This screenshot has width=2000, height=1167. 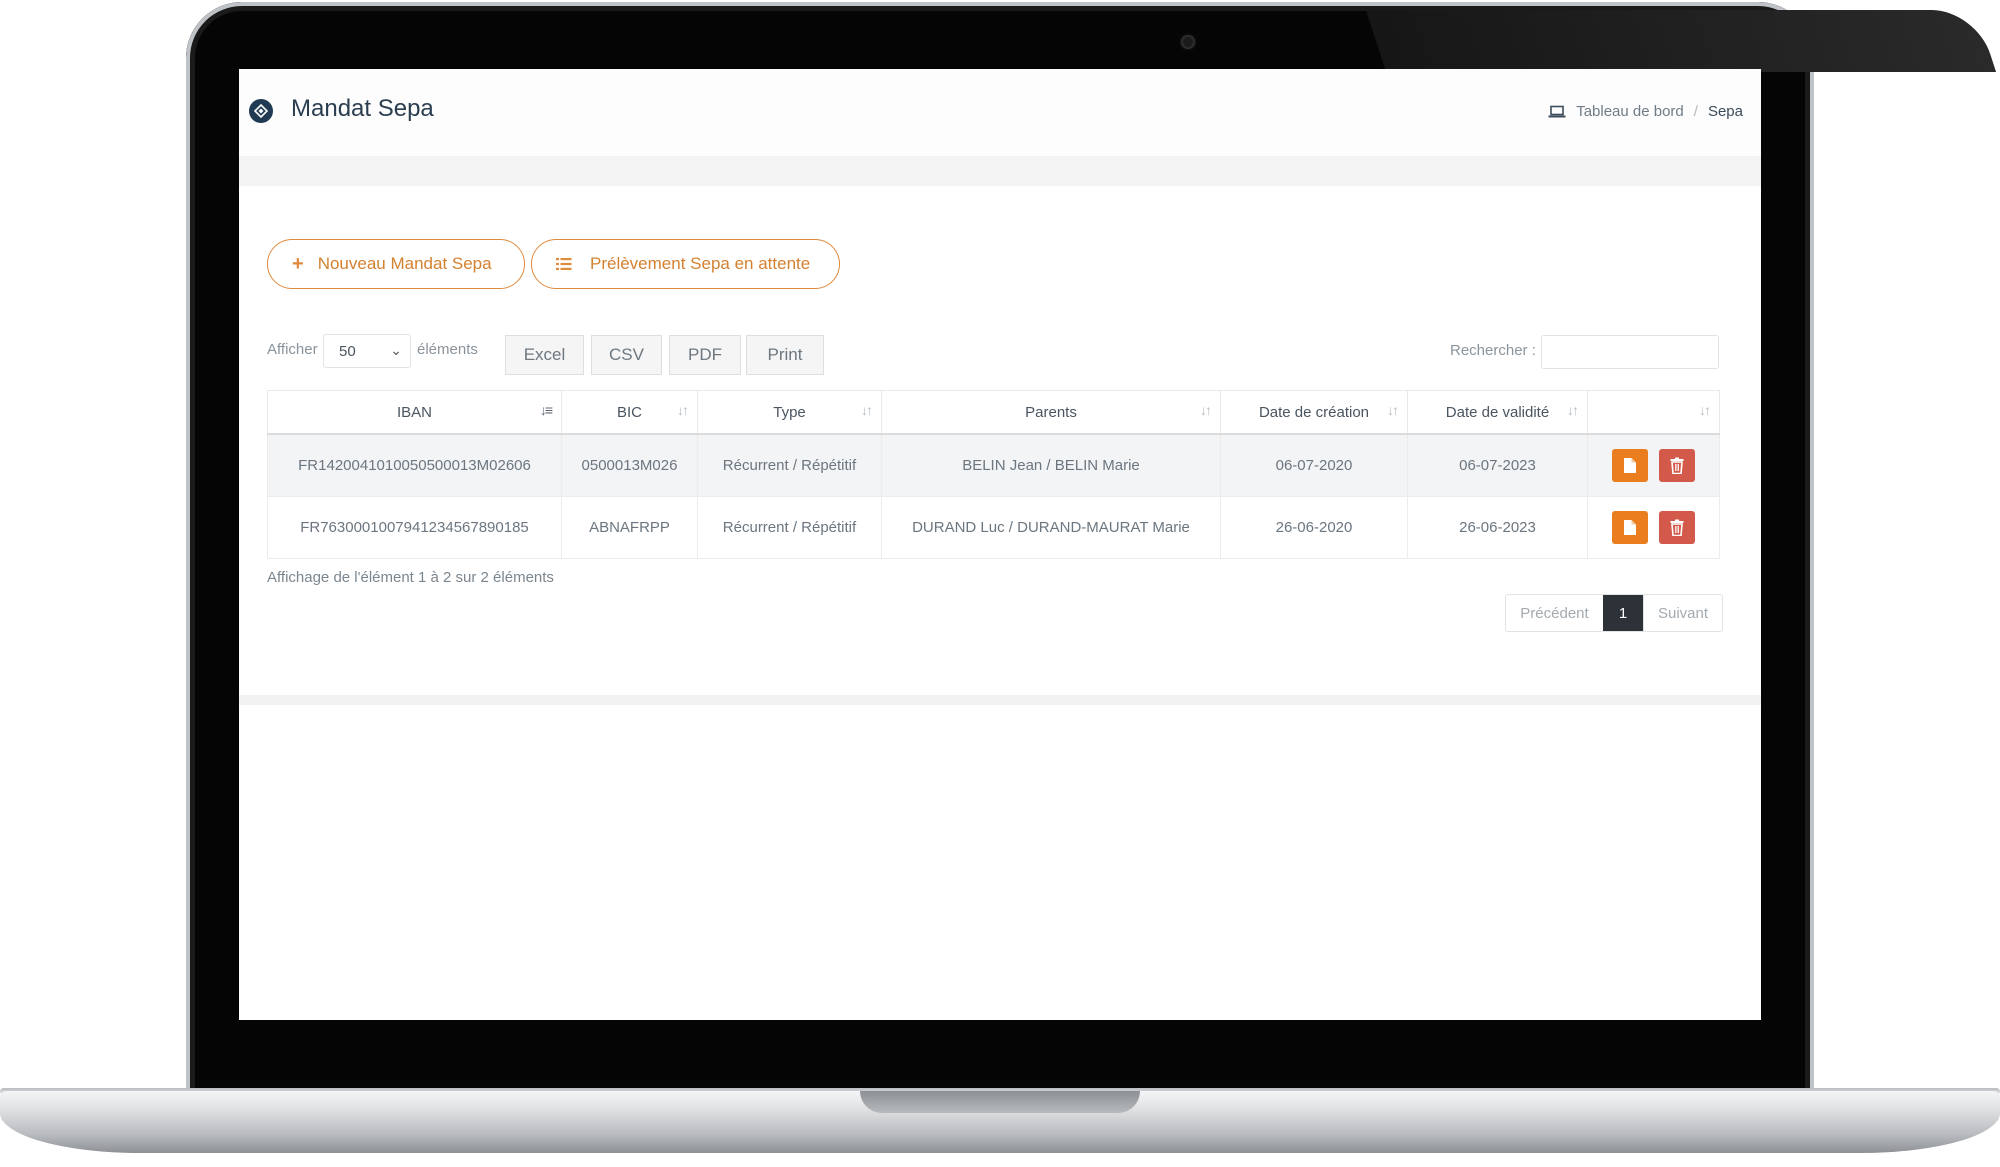 I want to click on list-icon, so click(x=564, y=264).